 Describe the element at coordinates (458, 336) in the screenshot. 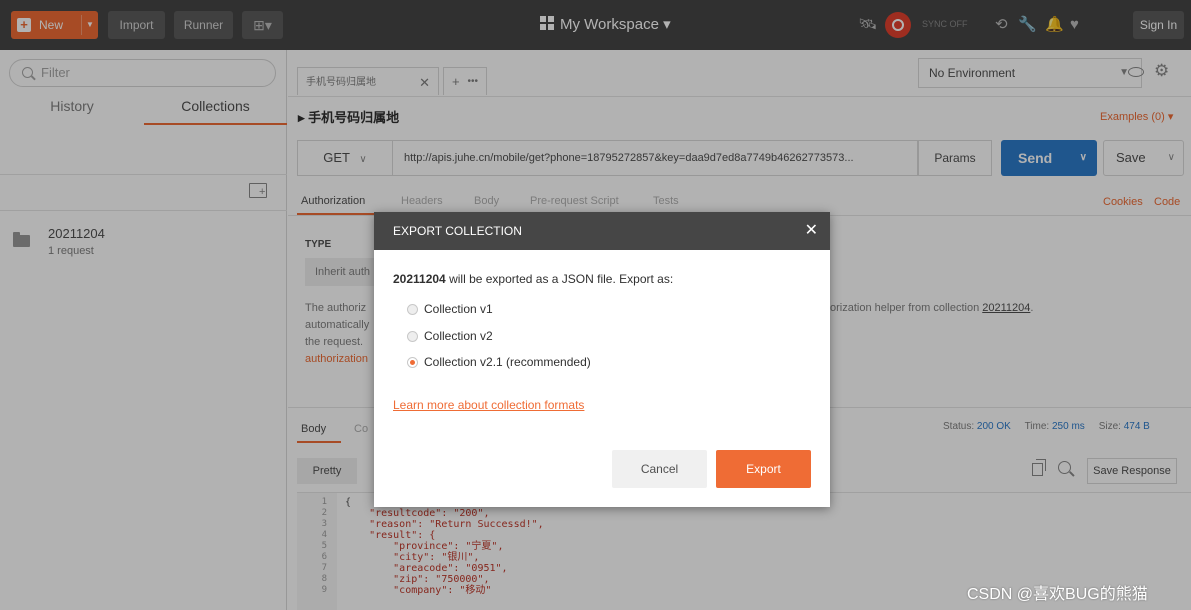

I see `option-label: Collection v2` at that location.